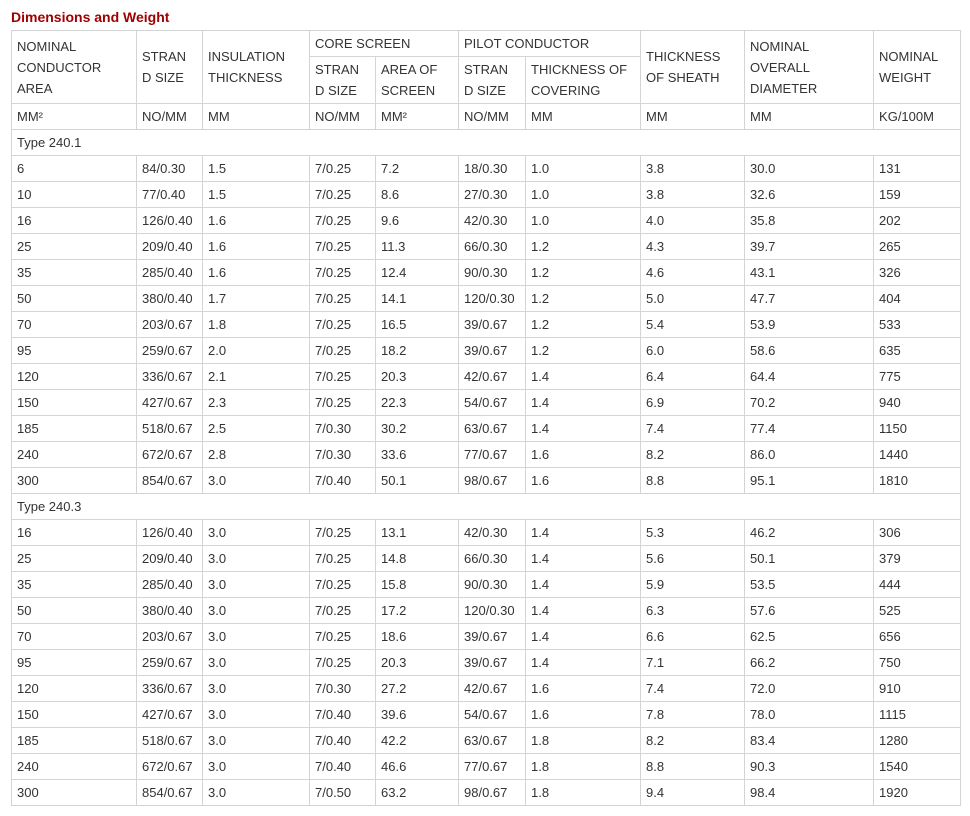 The height and width of the screenshot is (816, 970). Describe the element at coordinates (342, 80) in the screenshot. I see `header-core-strand-size: STRAN D SIZE` at that location.